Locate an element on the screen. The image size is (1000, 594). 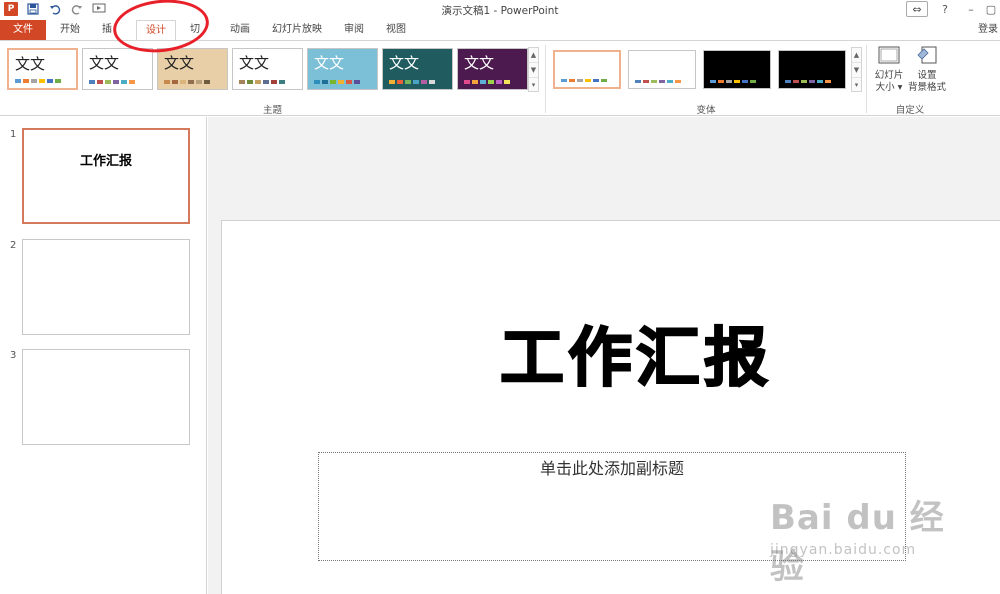
variants-group-label: 变体 is located at coordinates (706, 110).